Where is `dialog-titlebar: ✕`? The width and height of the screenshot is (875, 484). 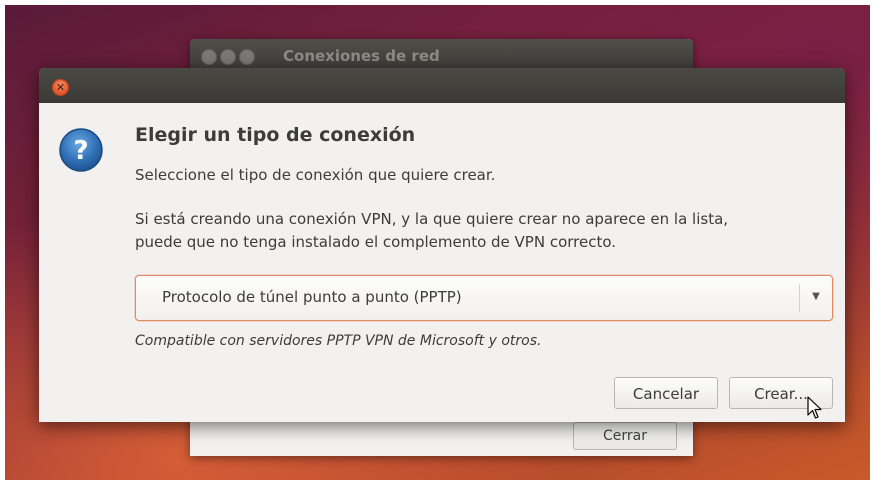
dialog-titlebar: ✕ is located at coordinates (442, 85).